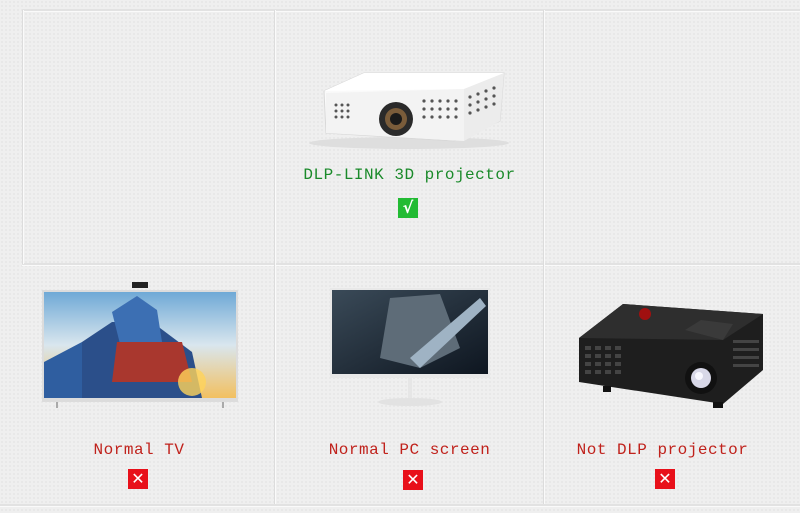 The image size is (800, 513). Describe the element at coordinates (140, 345) in the screenshot. I see `flat-screen-tv-image` at that location.